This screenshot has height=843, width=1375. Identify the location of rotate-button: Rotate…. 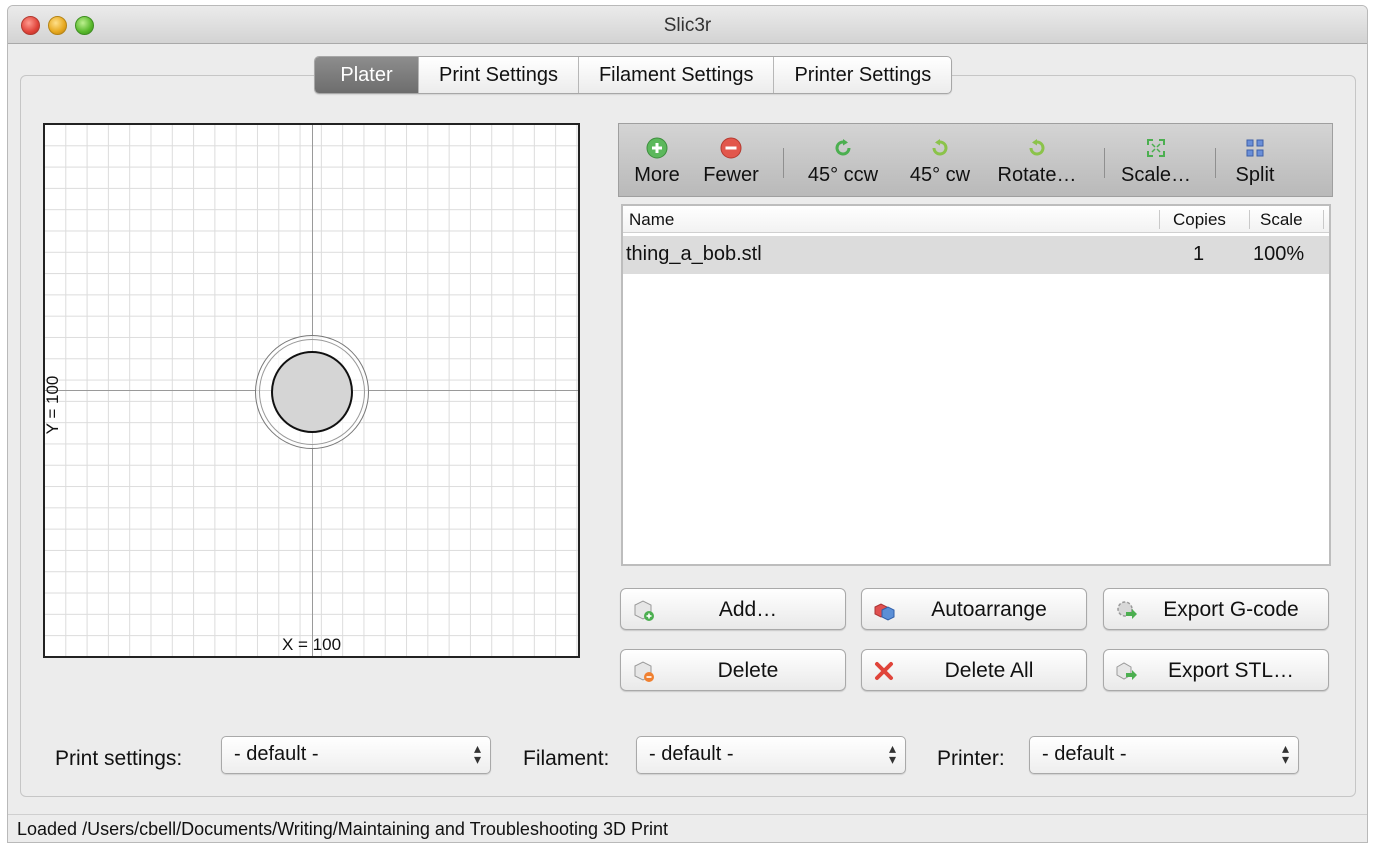
(1037, 160).